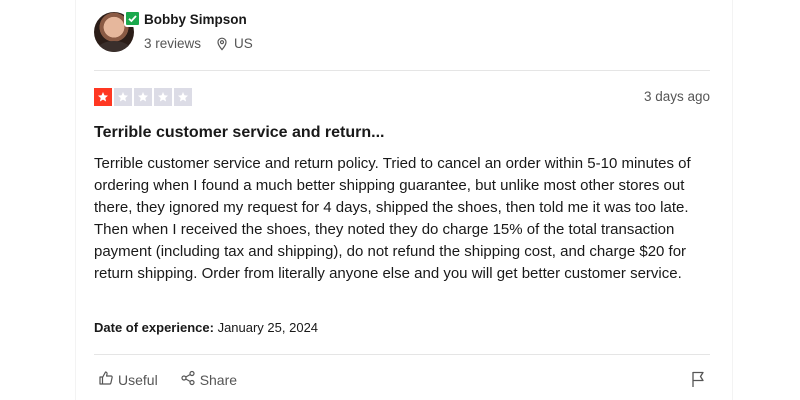 The height and width of the screenshot is (400, 800). I want to click on reviewer-meta: 3 reviews US, so click(198, 43).